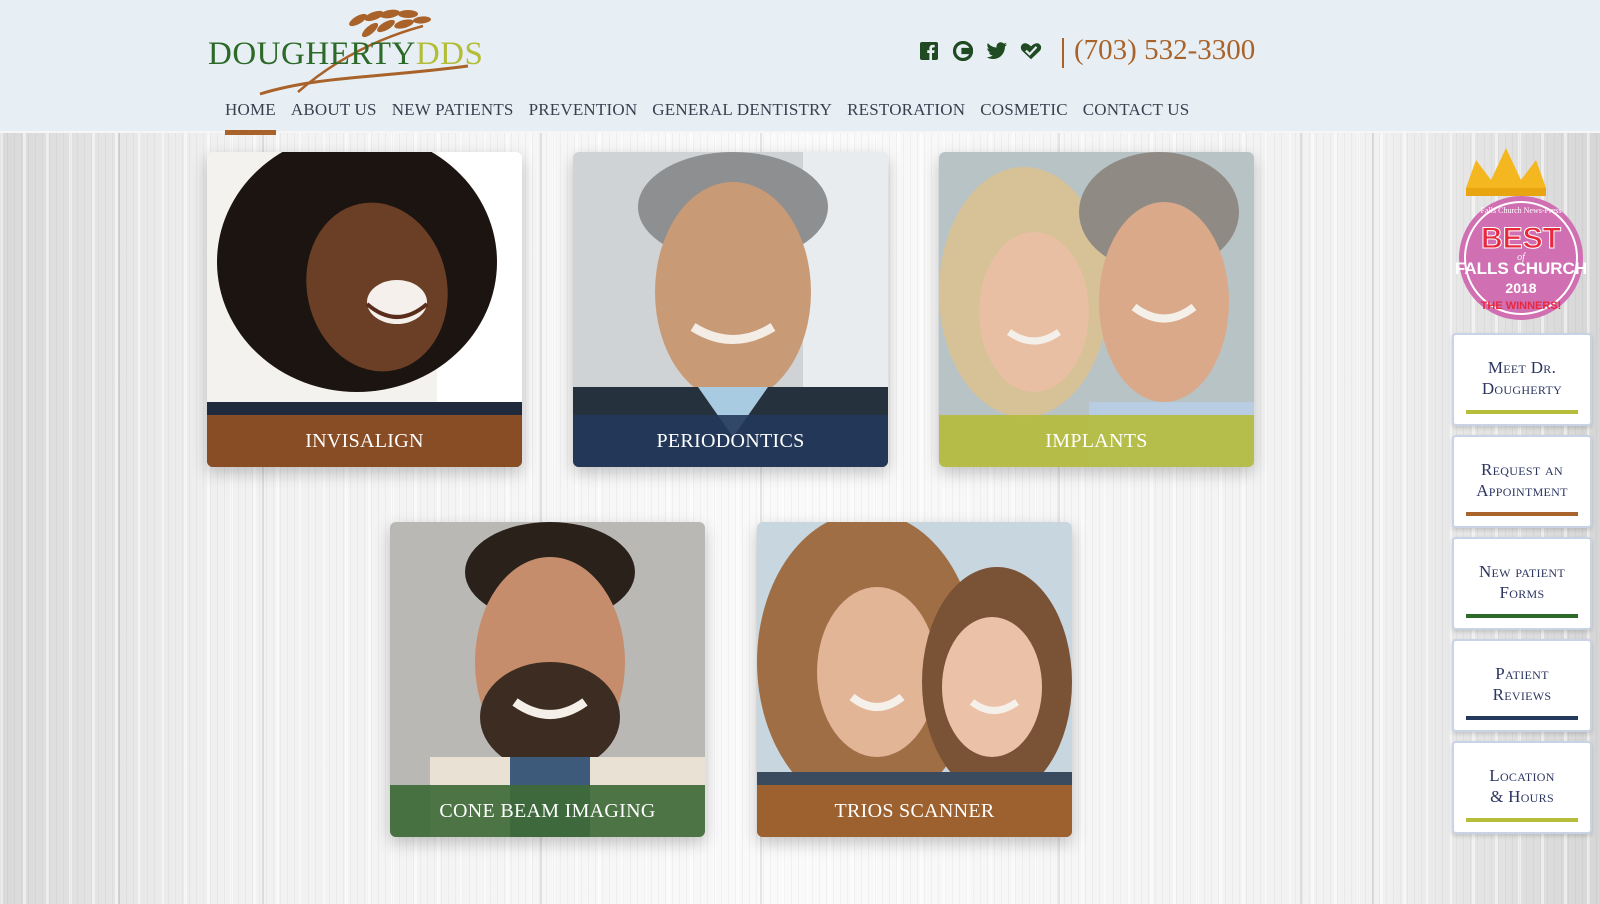 The height and width of the screenshot is (904, 1600). Describe the element at coordinates (730, 309) in the screenshot. I see `card-periodontics: PERIODONTICS` at that location.